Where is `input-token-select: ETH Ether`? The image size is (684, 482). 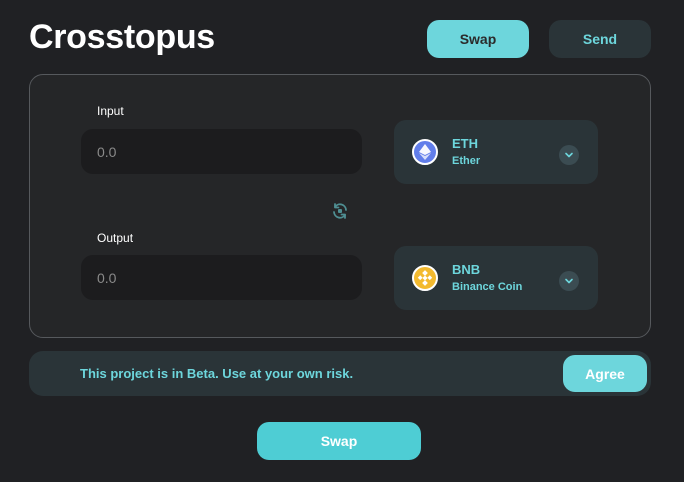
input-token-select: ETH Ether is located at coordinates (496, 152).